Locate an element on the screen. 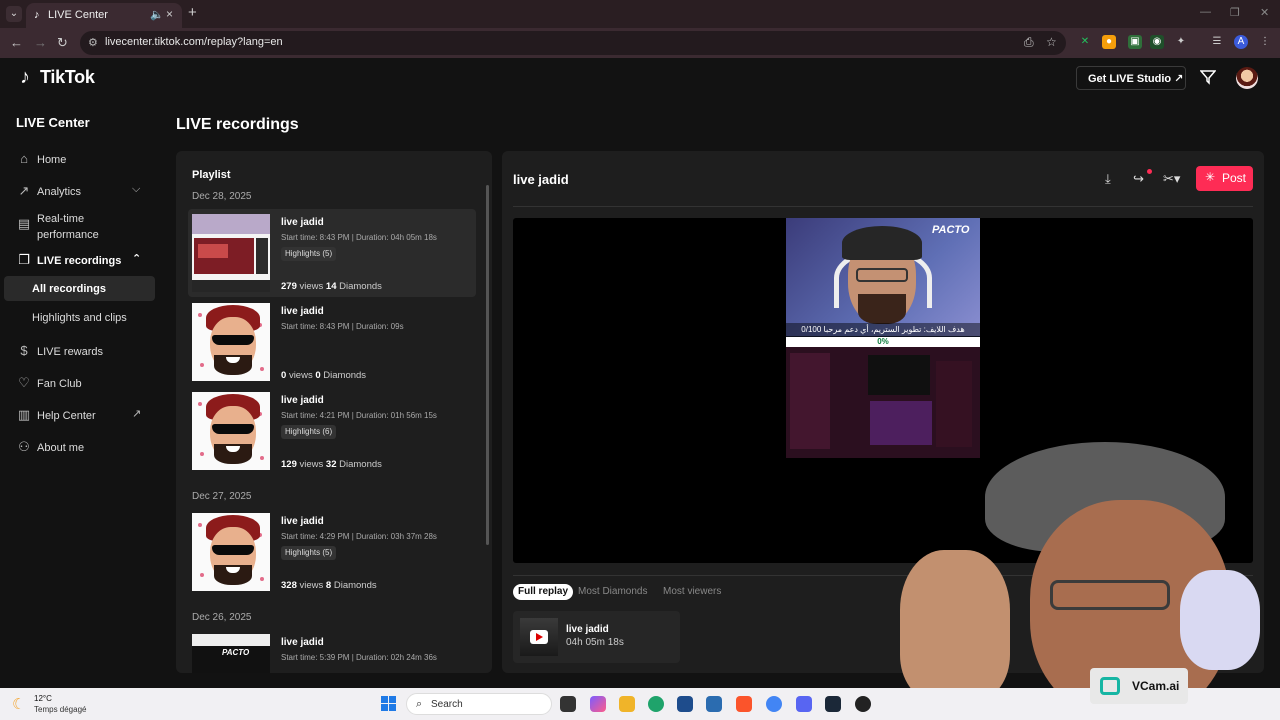 This screenshot has height=720, width=1280. extension-badge-icon: ▣ is located at coordinates (1135, 42).